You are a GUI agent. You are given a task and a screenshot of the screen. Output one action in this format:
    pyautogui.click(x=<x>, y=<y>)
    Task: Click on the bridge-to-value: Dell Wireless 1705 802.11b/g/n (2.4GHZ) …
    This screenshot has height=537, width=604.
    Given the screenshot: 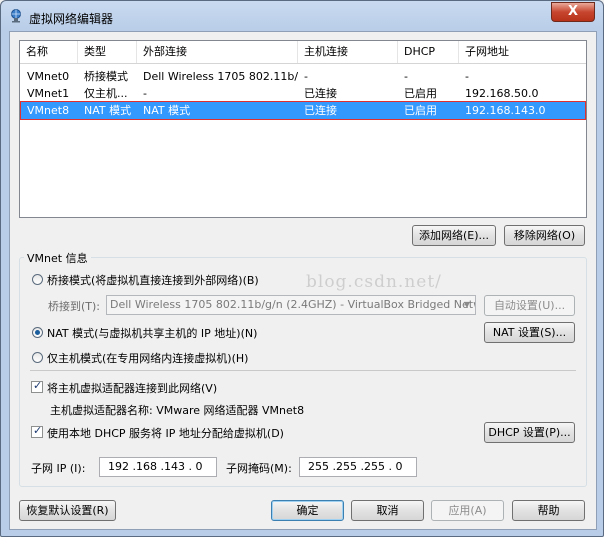 What is the action you would take?
    pyautogui.click(x=292, y=304)
    